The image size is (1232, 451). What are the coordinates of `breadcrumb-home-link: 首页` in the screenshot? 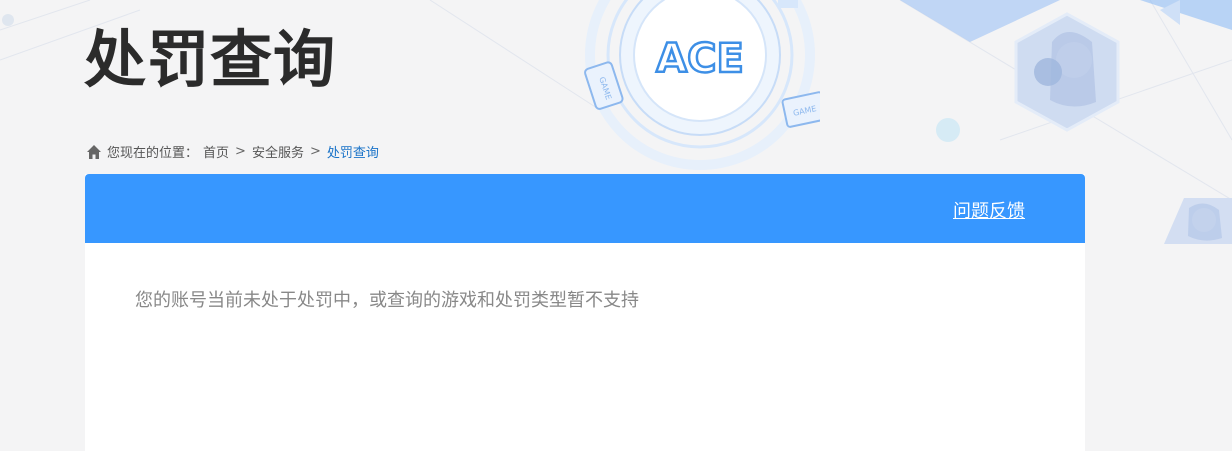 It's located at (216, 151).